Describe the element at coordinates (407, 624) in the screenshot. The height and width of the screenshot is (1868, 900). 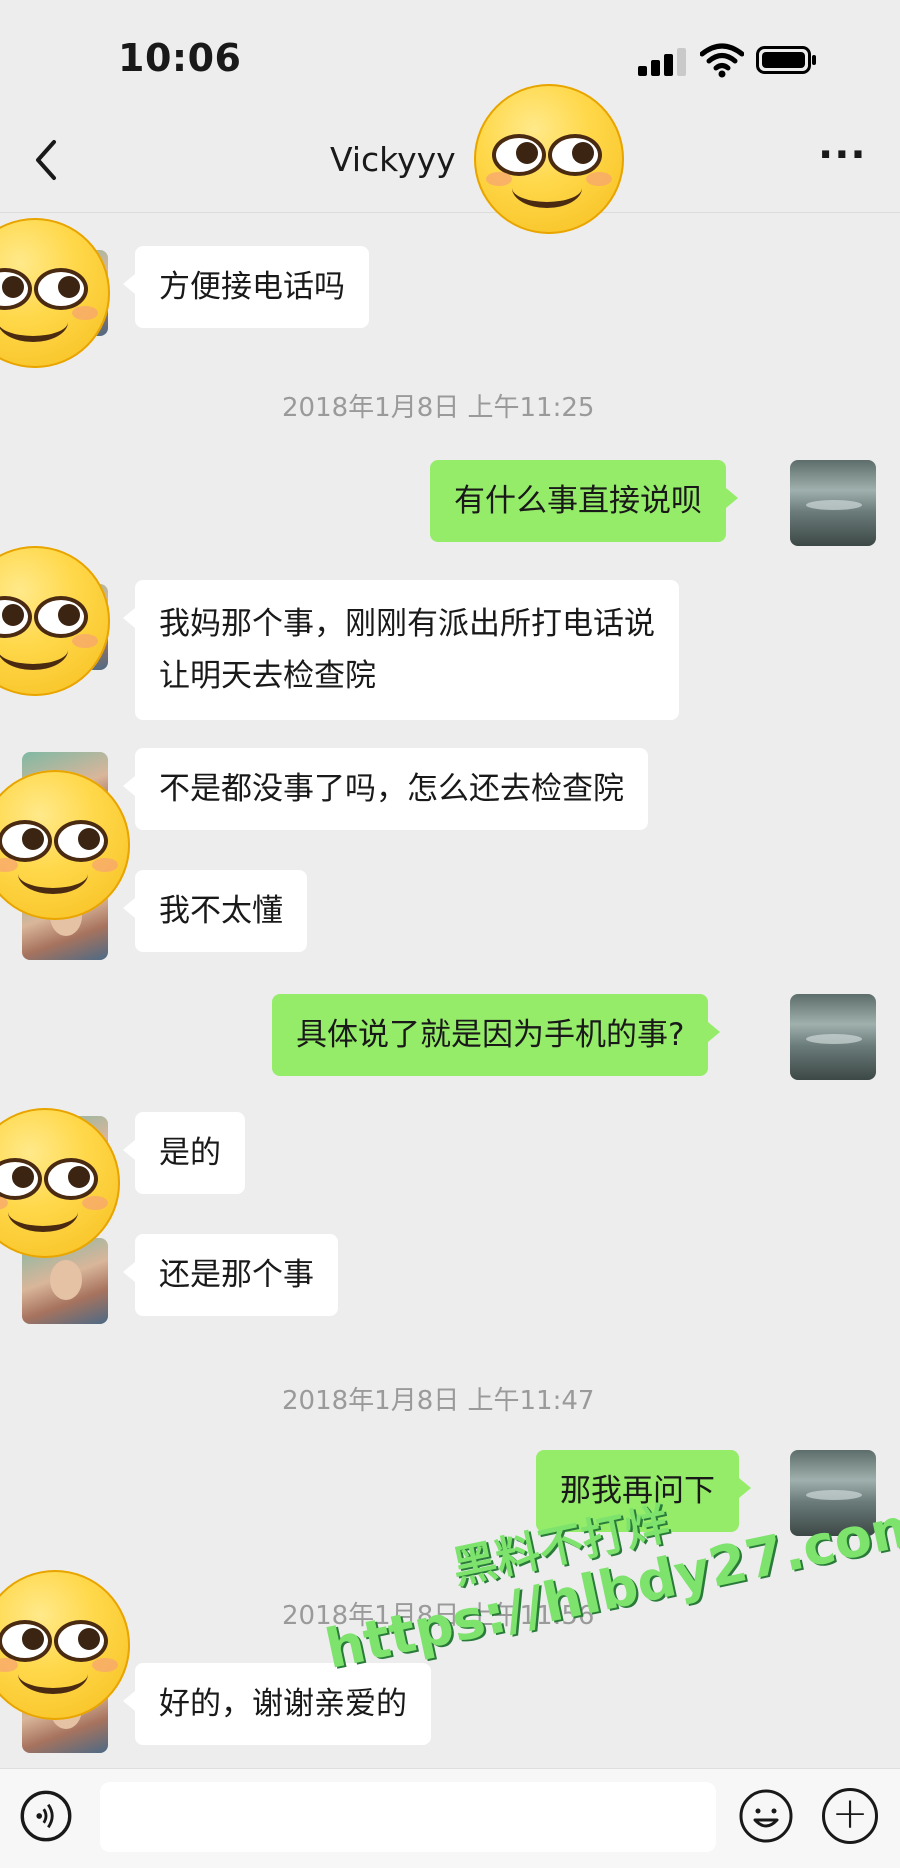
I see `message-line: 我妈那个事，刚刚有派出所打电话说` at that location.